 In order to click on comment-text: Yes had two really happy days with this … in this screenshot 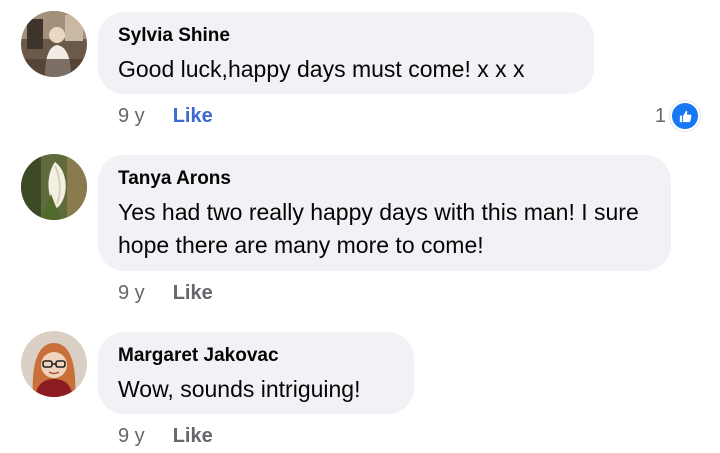, I will do `click(378, 228)`.